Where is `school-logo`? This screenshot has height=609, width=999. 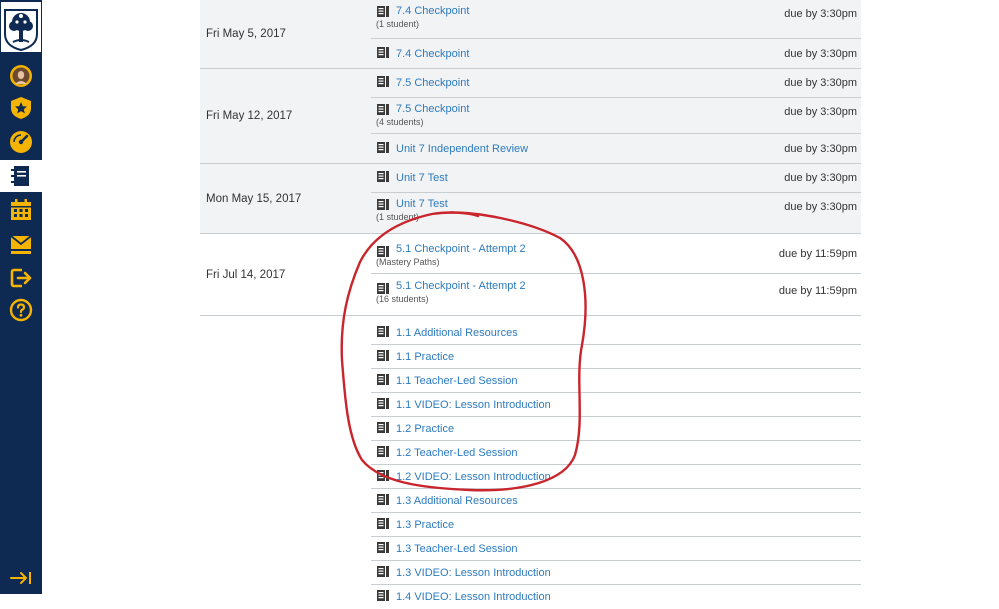 school-logo is located at coordinates (21, 27).